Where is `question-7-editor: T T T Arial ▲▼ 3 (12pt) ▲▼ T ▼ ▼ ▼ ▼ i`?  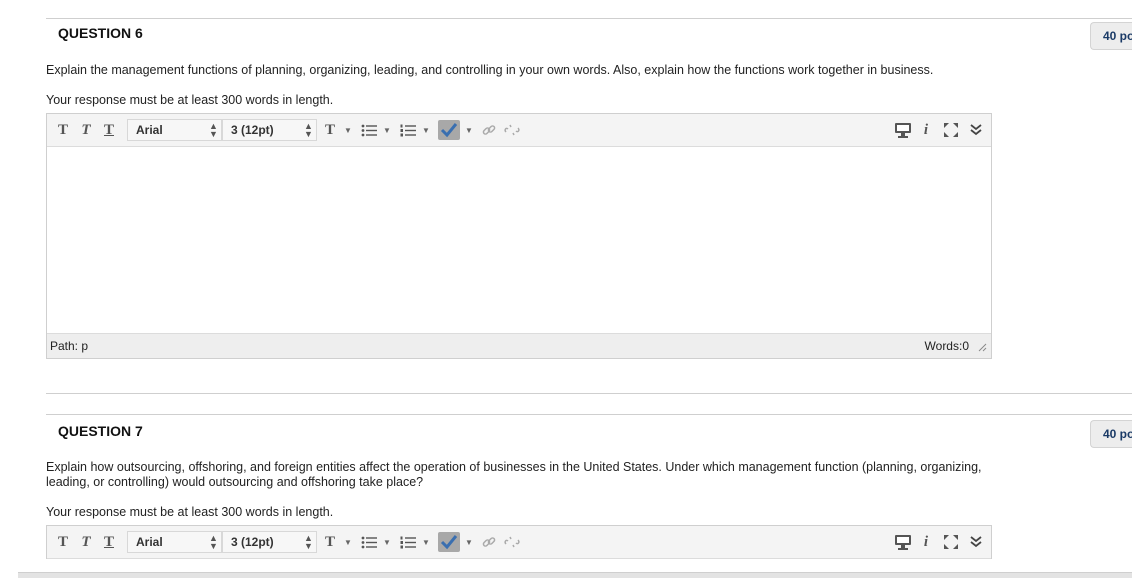
question-7-editor: T T T Arial ▲▼ 3 (12pt) ▲▼ T ▼ ▼ ▼ ▼ i is located at coordinates (519, 542).